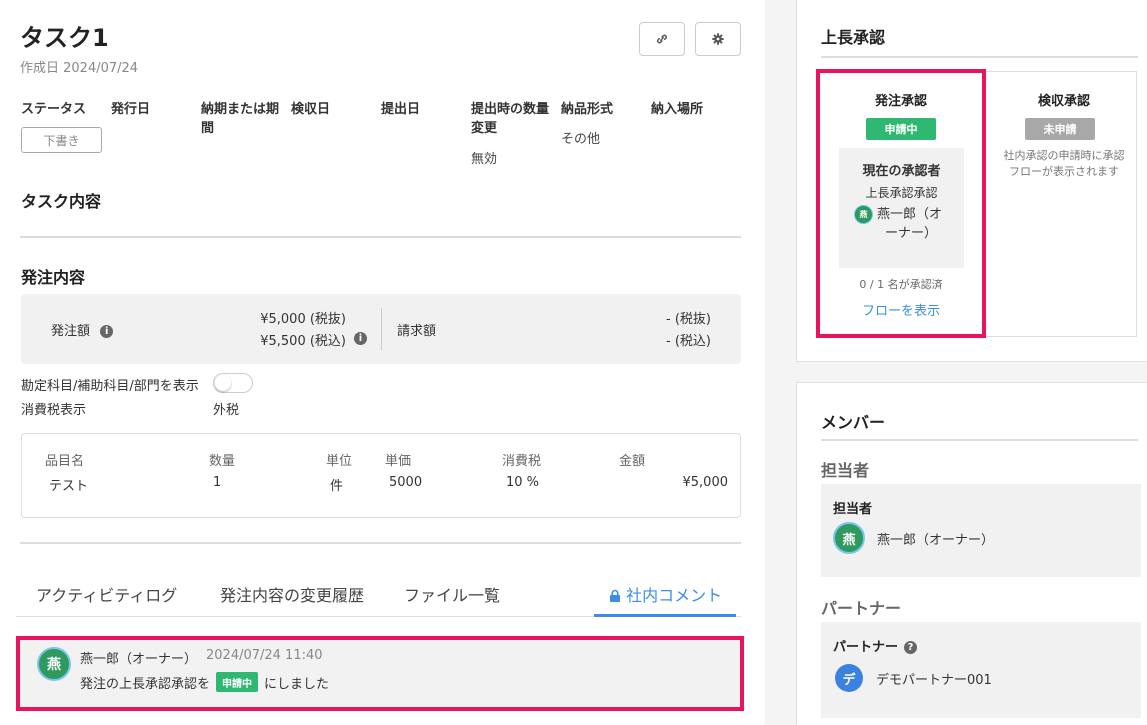 The width and height of the screenshot is (1147, 725). Describe the element at coordinates (417, 331) in the screenshot. I see `invoice-amount-label: 請求額` at that location.